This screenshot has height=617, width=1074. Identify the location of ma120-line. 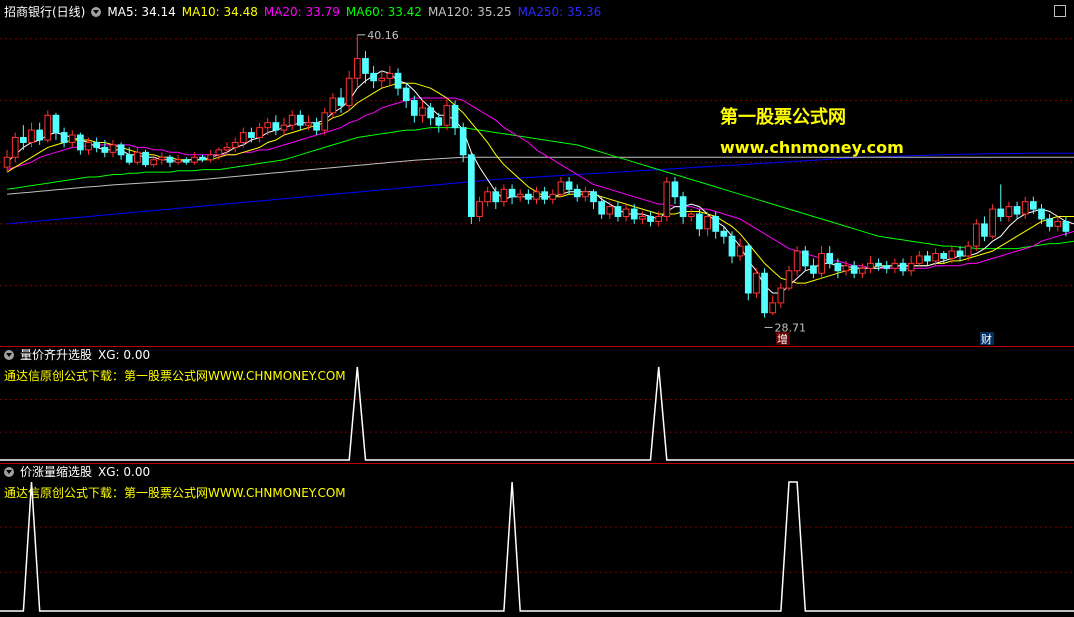
(540, 175).